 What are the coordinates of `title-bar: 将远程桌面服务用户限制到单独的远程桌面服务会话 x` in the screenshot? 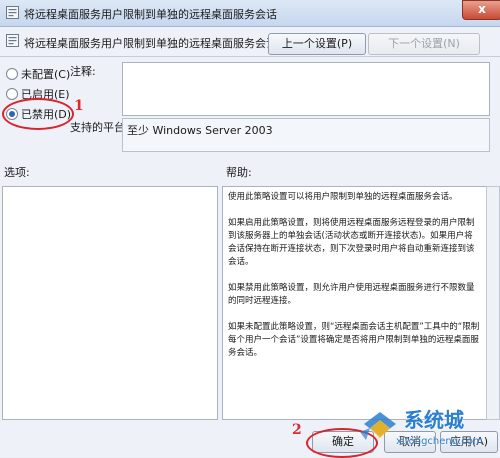 It's located at (250, 13).